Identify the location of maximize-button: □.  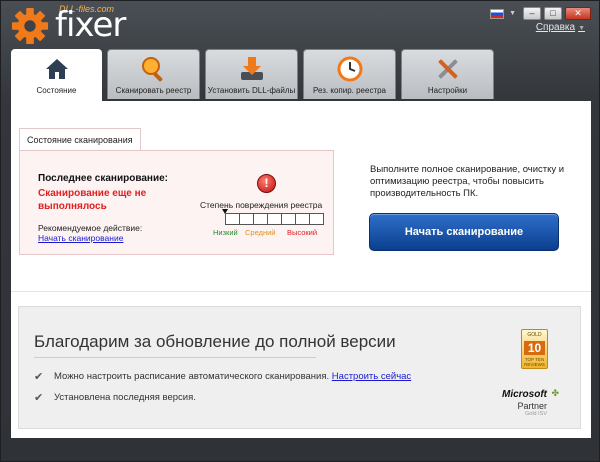
(553, 13).